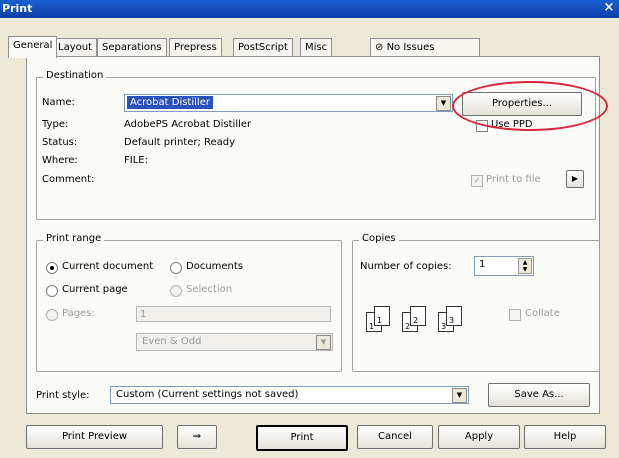 The image size is (619, 458). Describe the element at coordinates (94, 437) in the screenshot. I see `print-preview-button: Print Preview` at that location.